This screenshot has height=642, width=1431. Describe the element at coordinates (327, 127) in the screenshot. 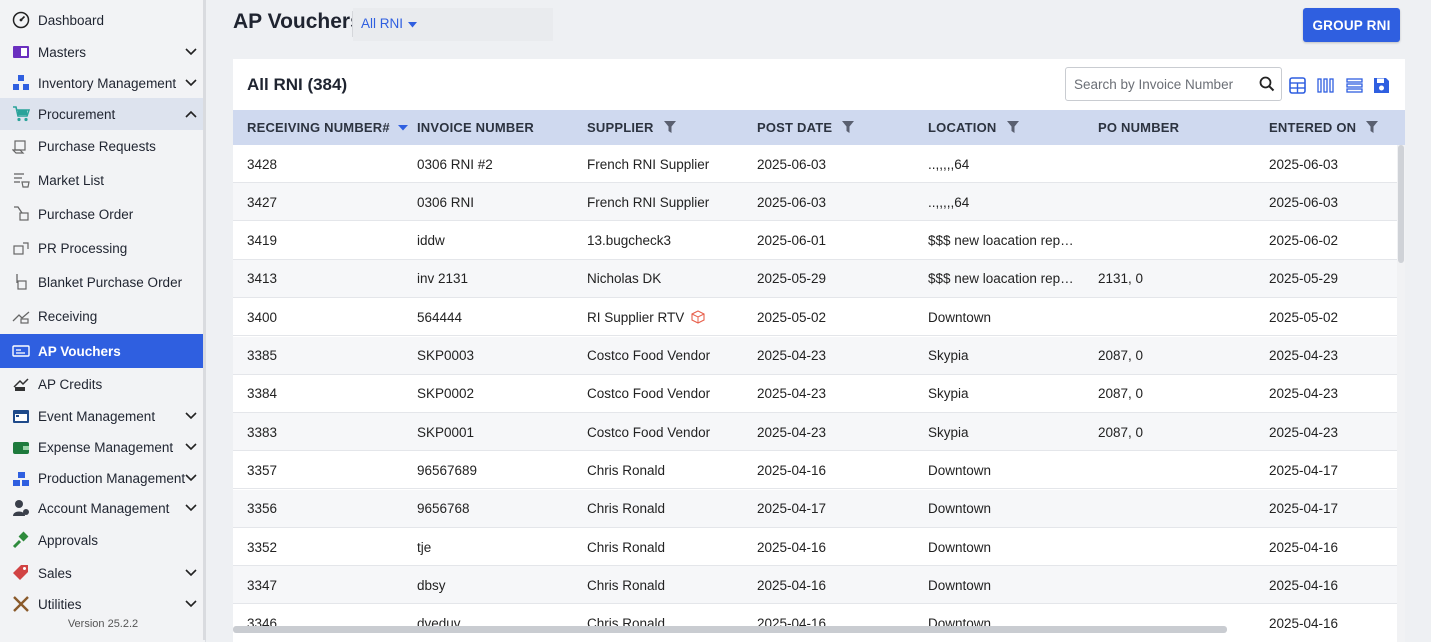

I see `column-header-receiving-number: RECEIVING NUMBER#` at that location.